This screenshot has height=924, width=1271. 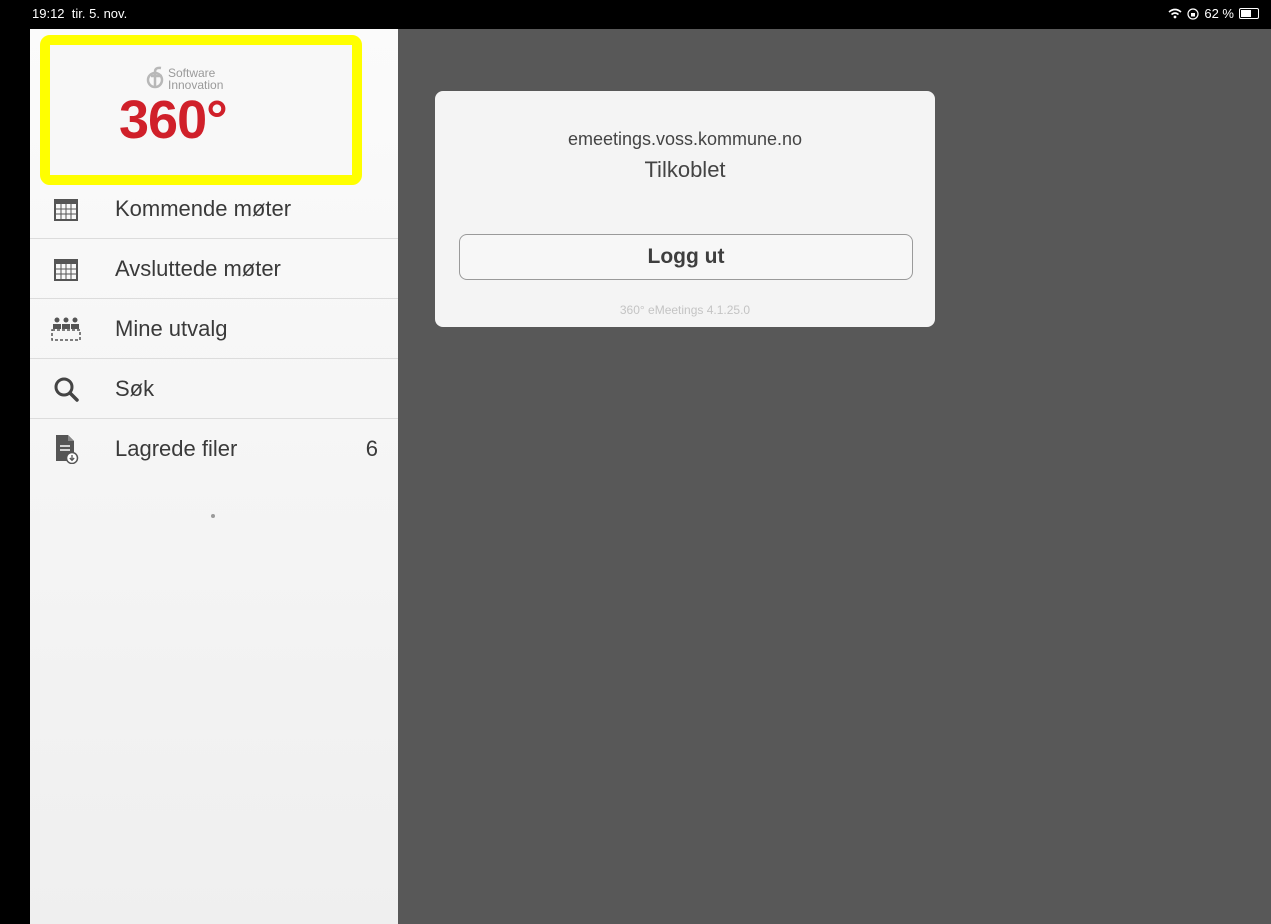 I want to click on app-version: 360° eMeetings 4.1.25.0, so click(x=685, y=310).